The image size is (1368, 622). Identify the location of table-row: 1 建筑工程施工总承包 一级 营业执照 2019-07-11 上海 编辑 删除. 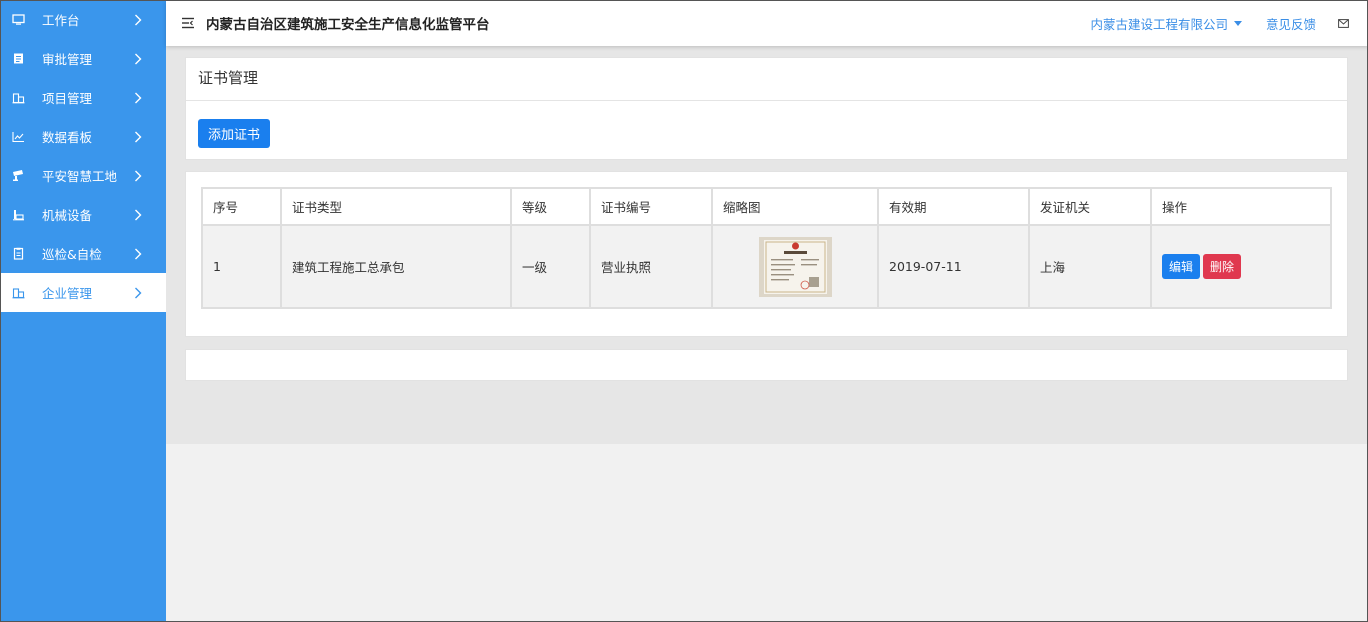
(766, 266).